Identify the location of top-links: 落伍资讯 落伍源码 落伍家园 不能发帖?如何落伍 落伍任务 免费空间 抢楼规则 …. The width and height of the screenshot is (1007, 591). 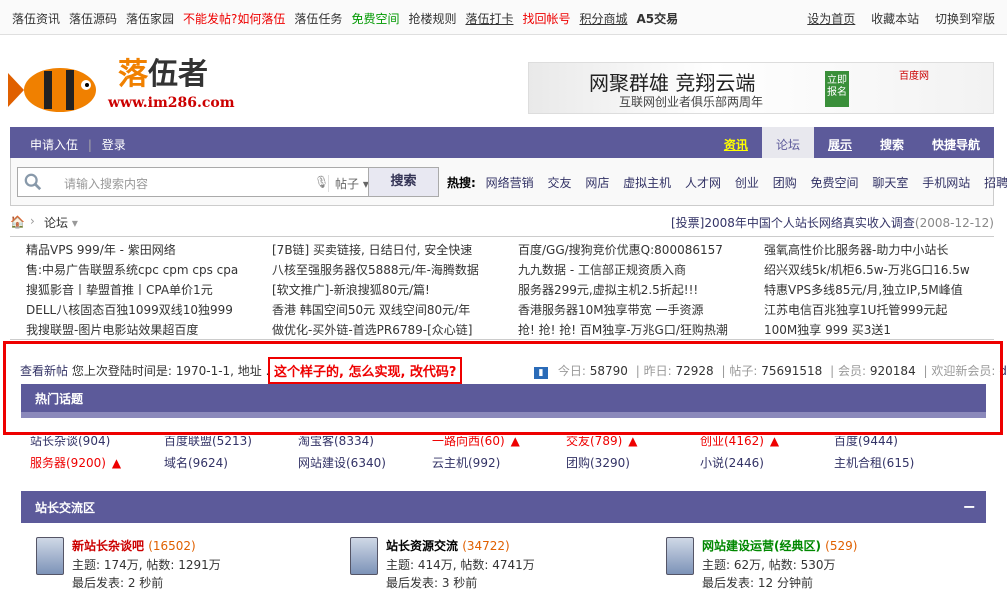
(349, 18).